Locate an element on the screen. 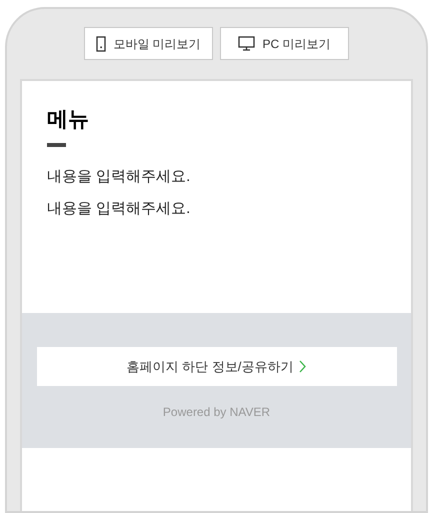 This screenshot has width=433, height=513. phone-icon is located at coordinates (101, 44).